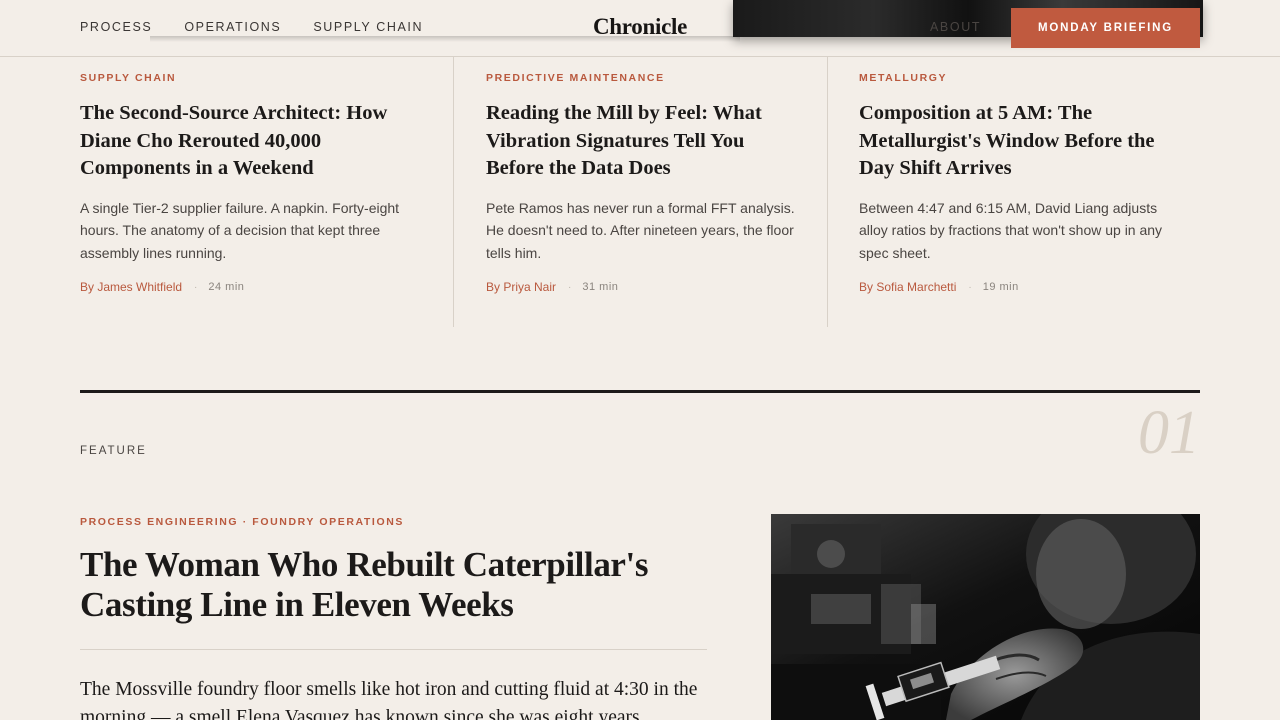  Describe the element at coordinates (266, 287) in the screenshot. I see `story-byline: By James Whitfield · 24 min` at that location.